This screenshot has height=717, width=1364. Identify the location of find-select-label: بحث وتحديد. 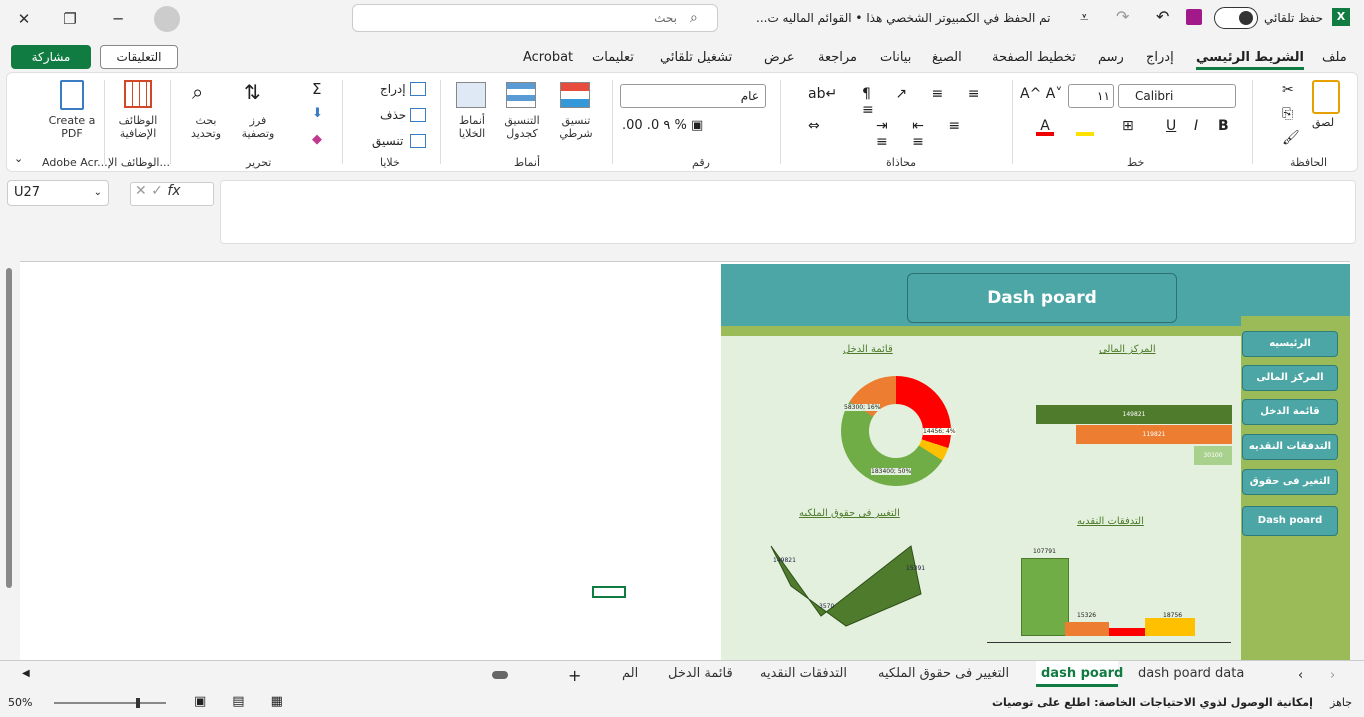
(206, 127).